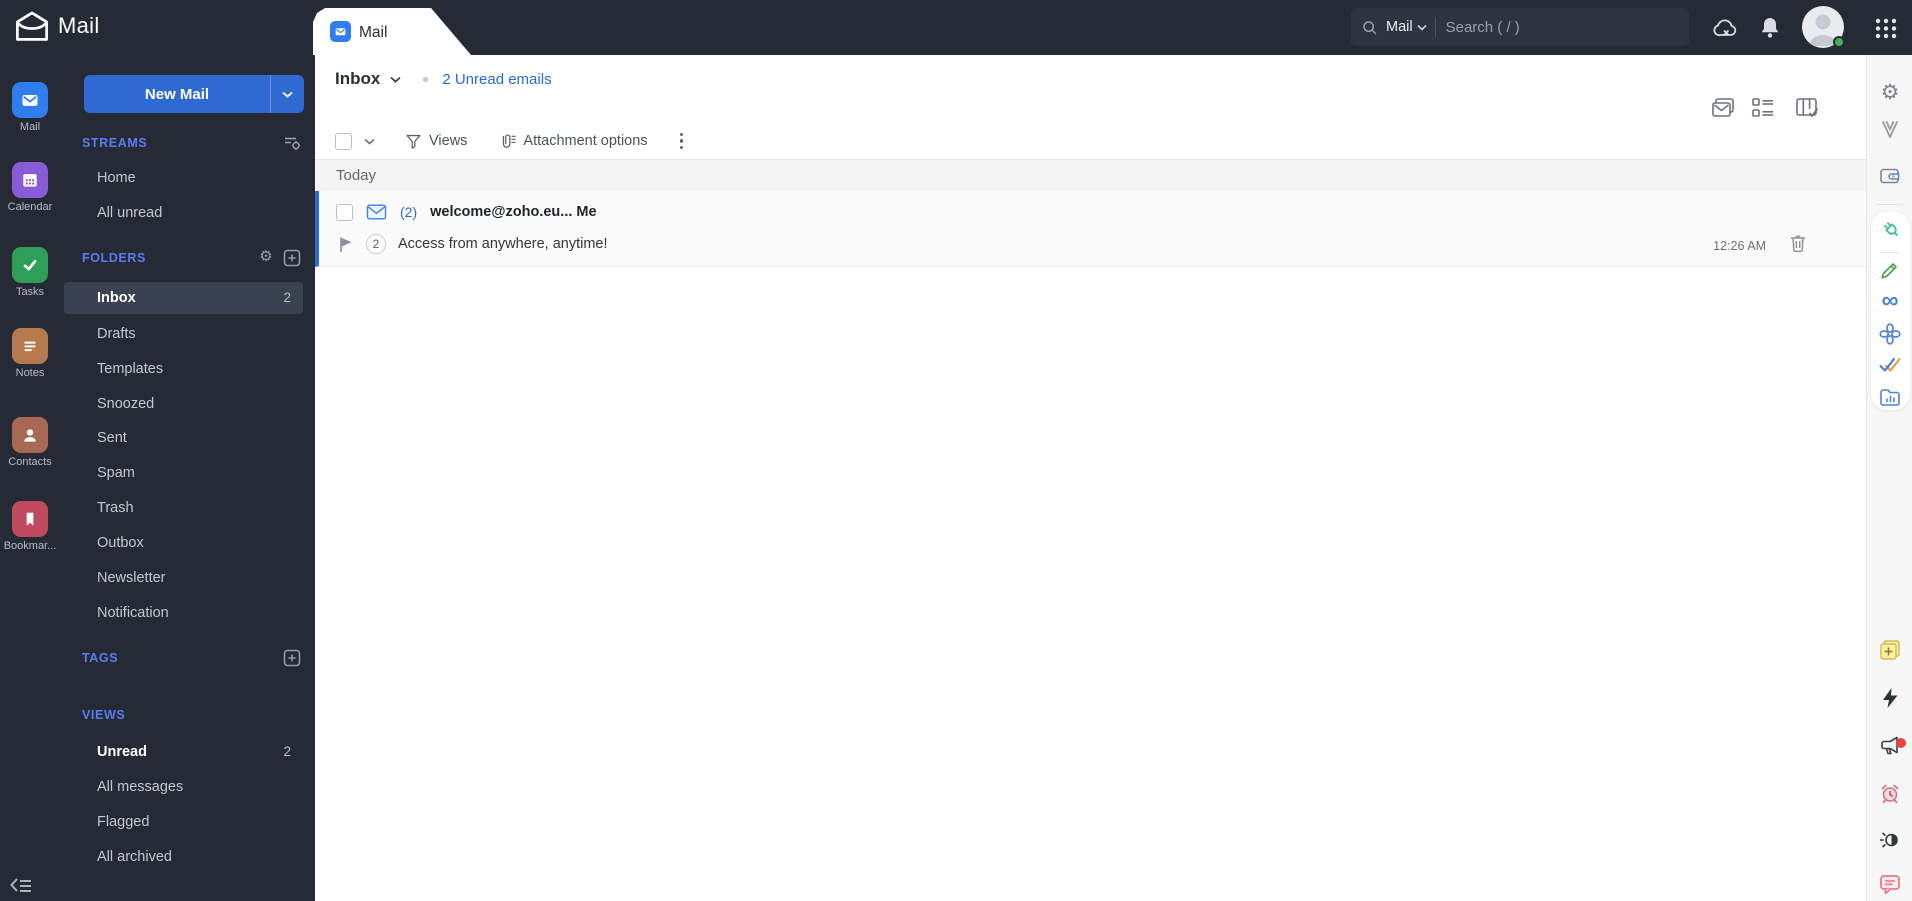 The image size is (1912, 901). What do you see at coordinates (266, 257) in the screenshot?
I see `folder-settings-gear-icon: ⚙` at bounding box center [266, 257].